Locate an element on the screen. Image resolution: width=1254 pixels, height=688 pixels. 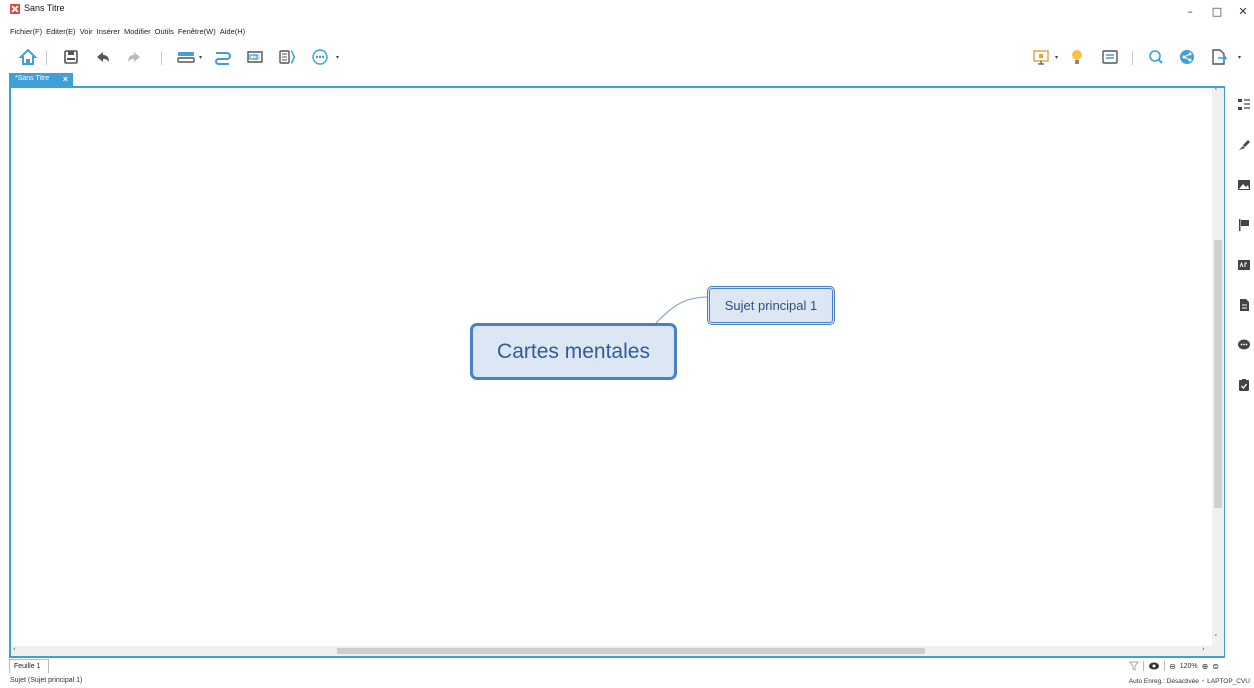
vertical-scroll-thumb is located at coordinates (1218, 374).